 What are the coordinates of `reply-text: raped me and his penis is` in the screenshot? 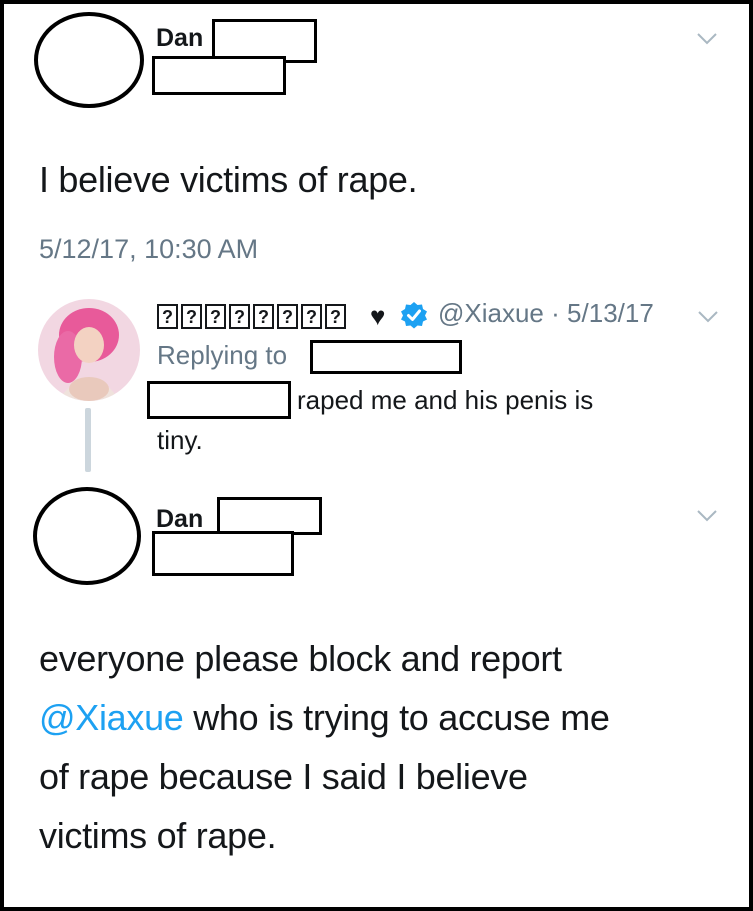 It's located at (445, 400).